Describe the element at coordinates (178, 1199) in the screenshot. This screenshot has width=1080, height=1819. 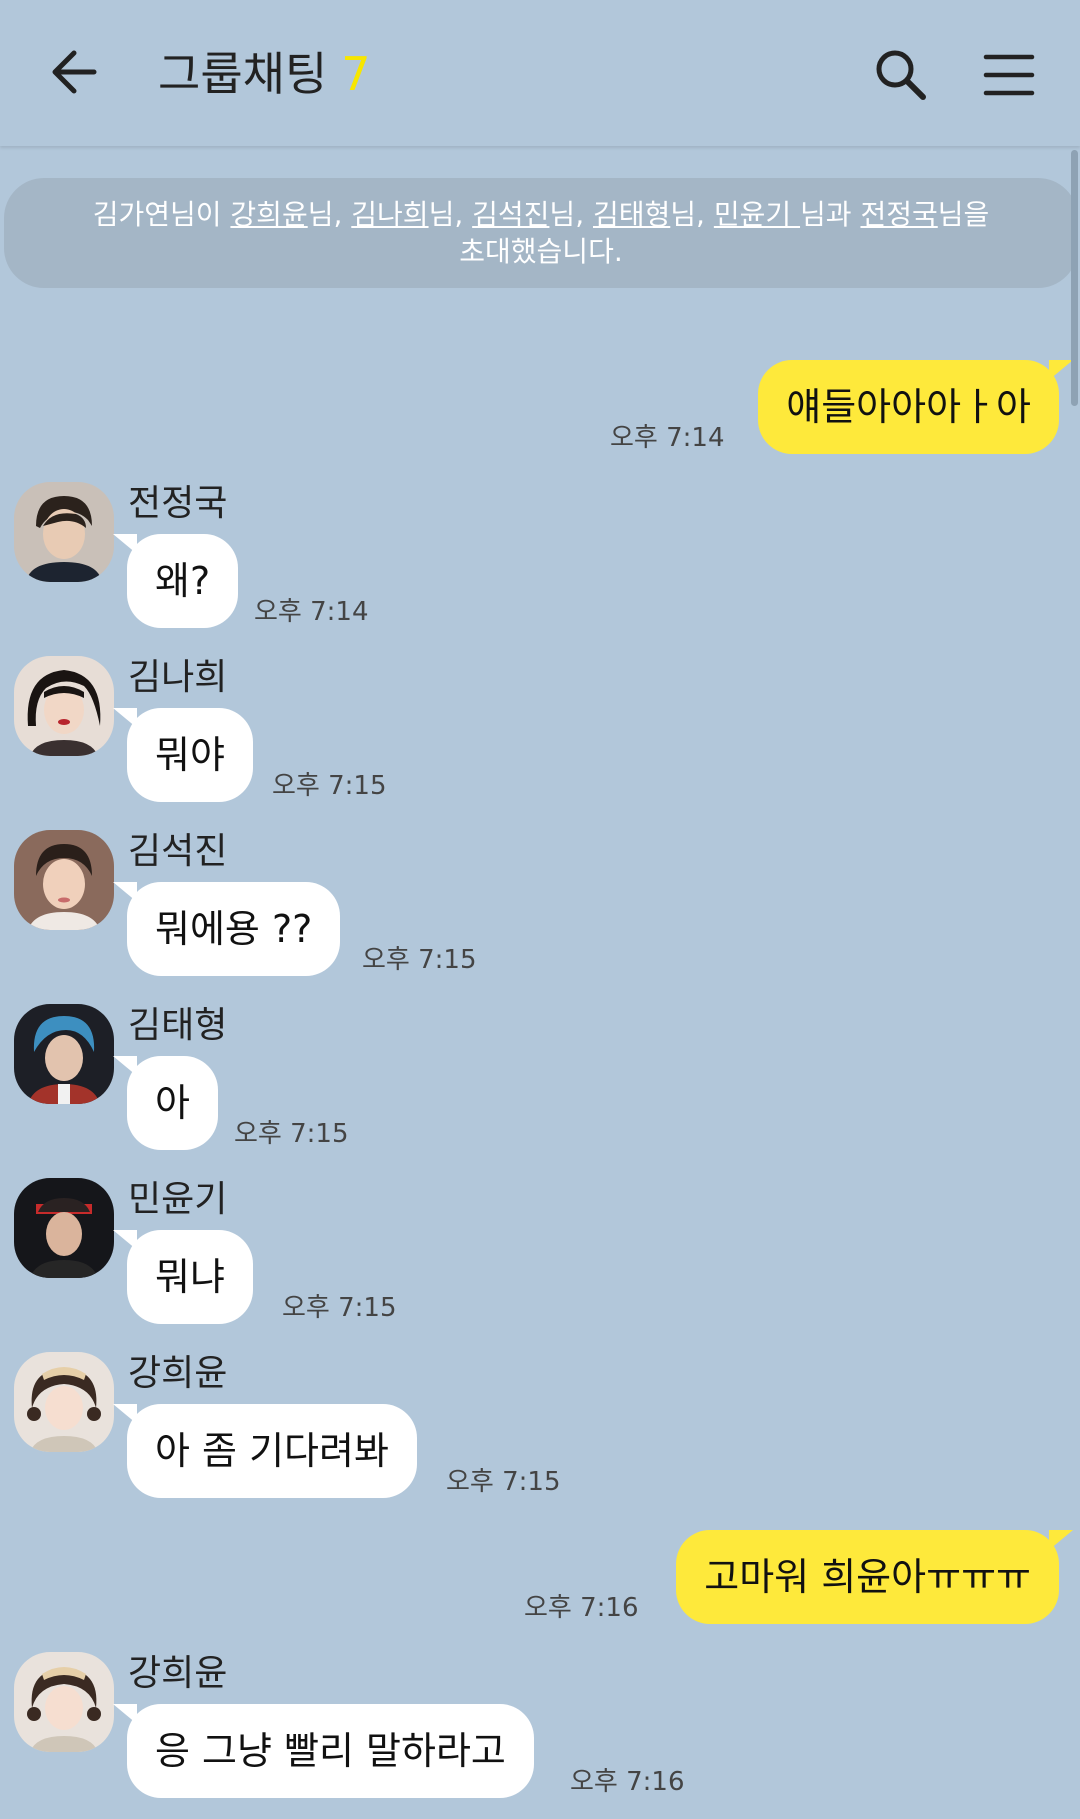
I see `sender-name: 민윤기` at that location.